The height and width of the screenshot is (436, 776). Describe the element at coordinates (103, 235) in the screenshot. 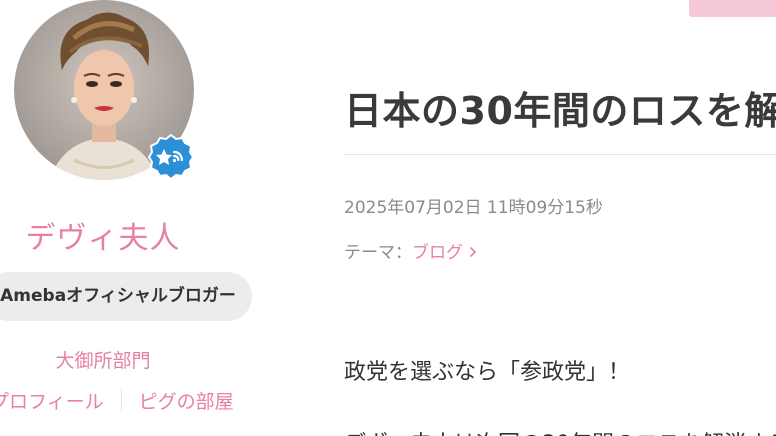

I see `blogger-name: デヴィ夫人` at that location.